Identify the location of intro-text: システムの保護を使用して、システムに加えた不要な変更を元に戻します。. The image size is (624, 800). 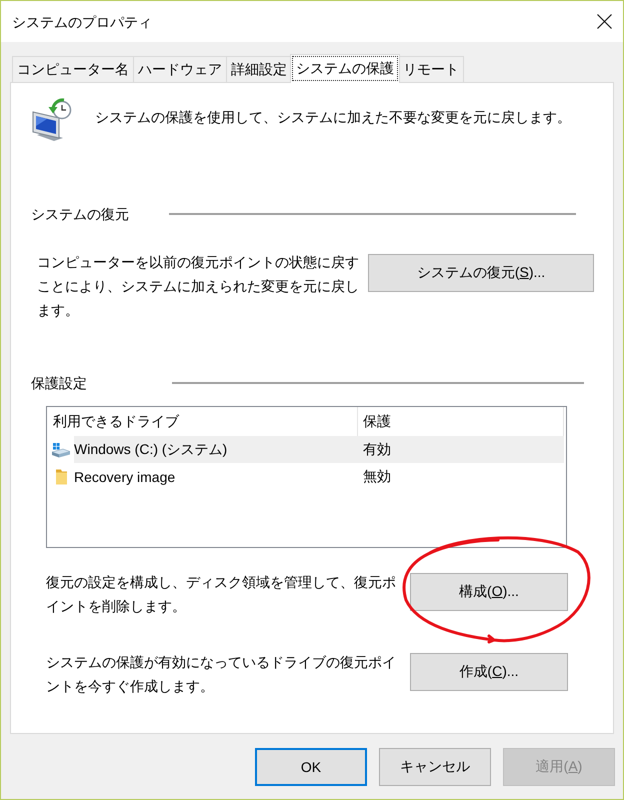
(333, 117).